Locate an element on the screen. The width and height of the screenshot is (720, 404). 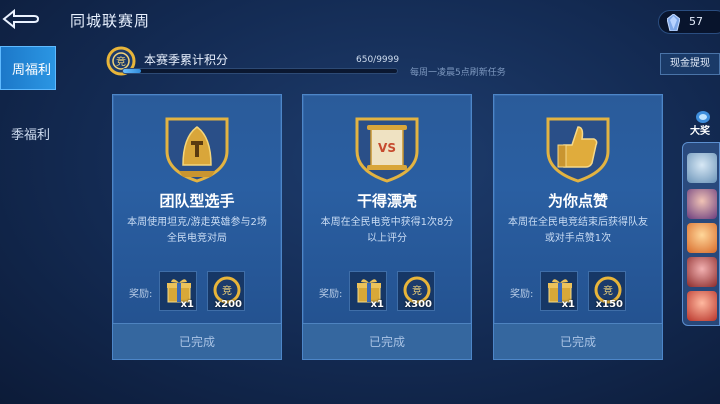
nav-item-season: 季福利 is located at coordinates (28, 134).